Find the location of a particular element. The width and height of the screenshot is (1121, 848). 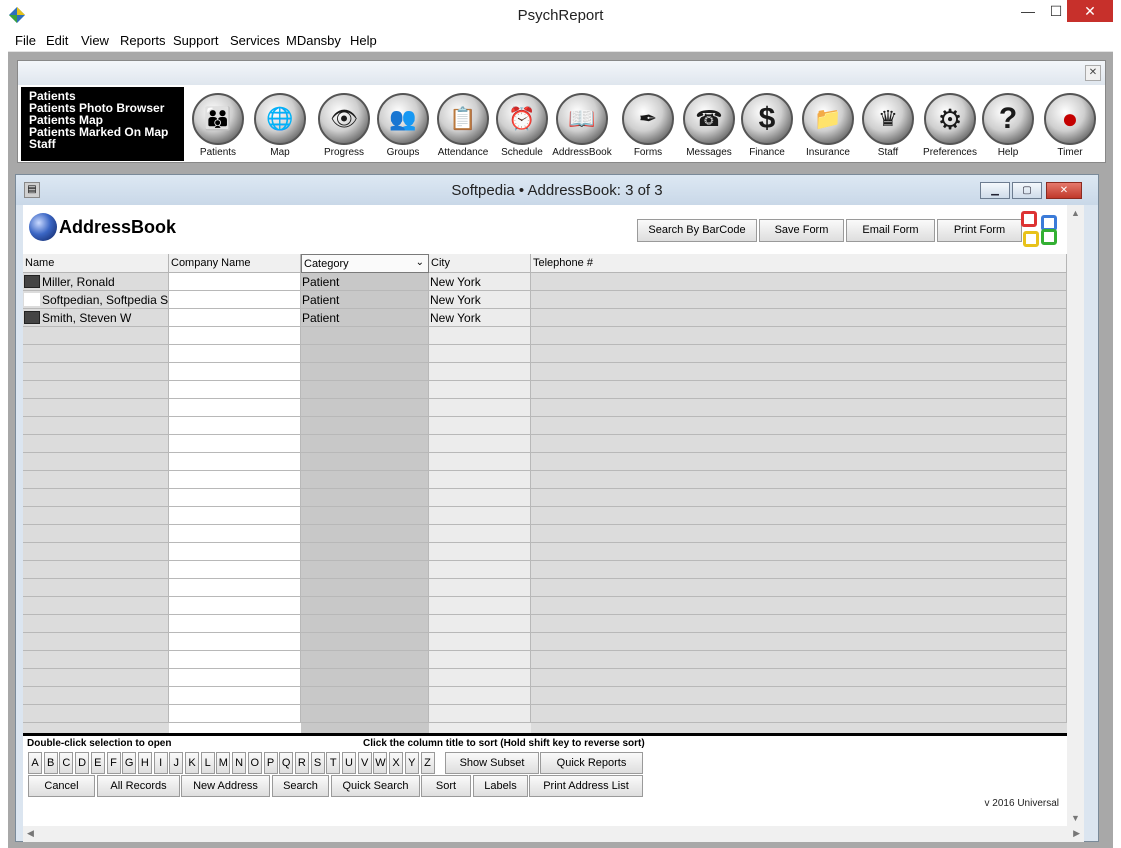

print-form-button: Print Form is located at coordinates (979, 230).